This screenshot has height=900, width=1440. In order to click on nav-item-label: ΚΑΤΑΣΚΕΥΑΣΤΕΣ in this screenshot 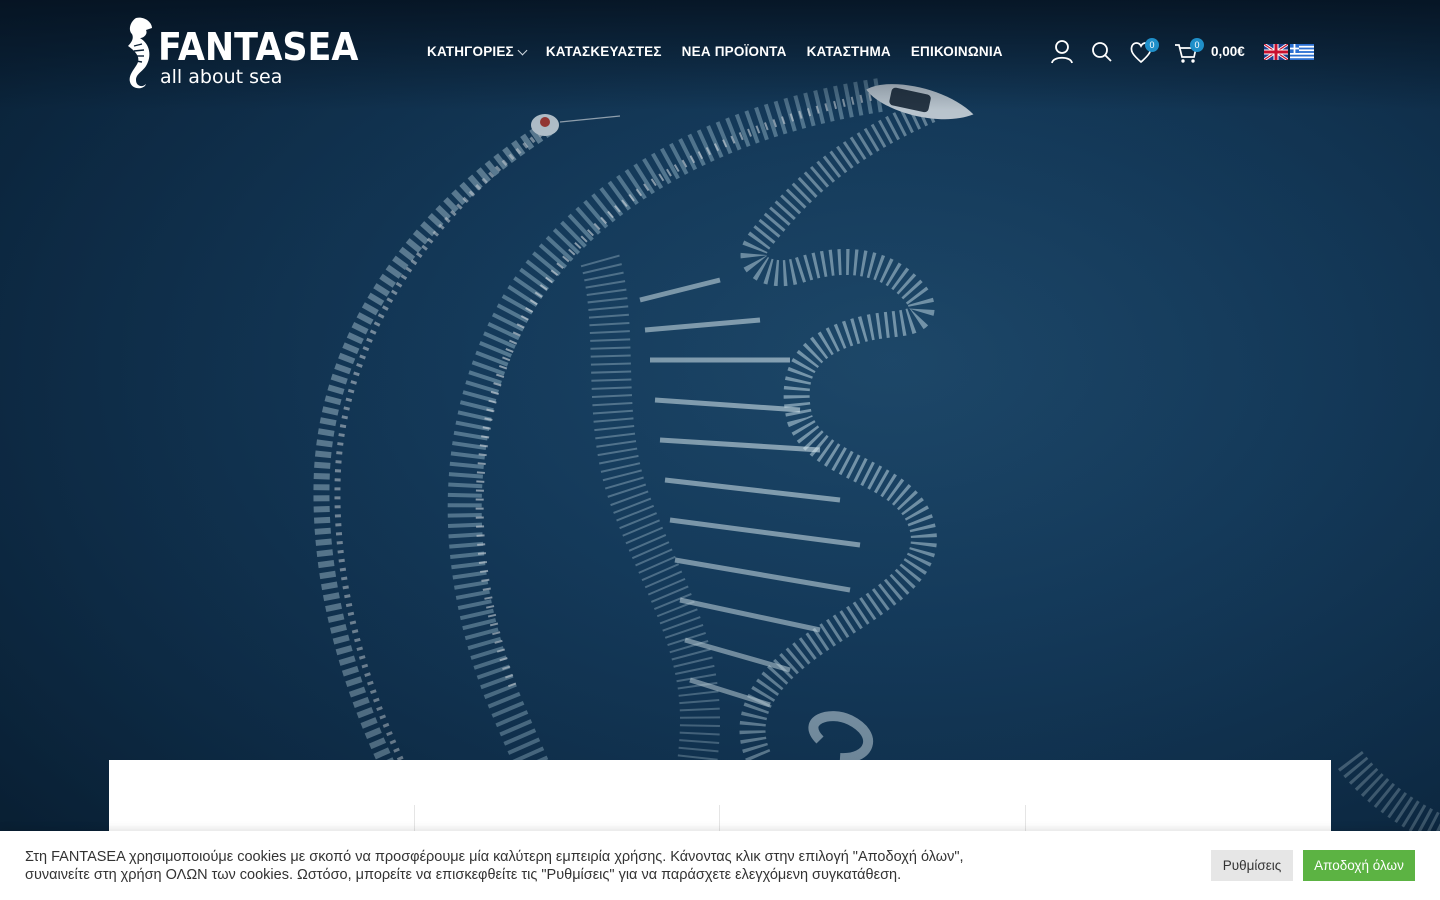, I will do `click(603, 51)`.